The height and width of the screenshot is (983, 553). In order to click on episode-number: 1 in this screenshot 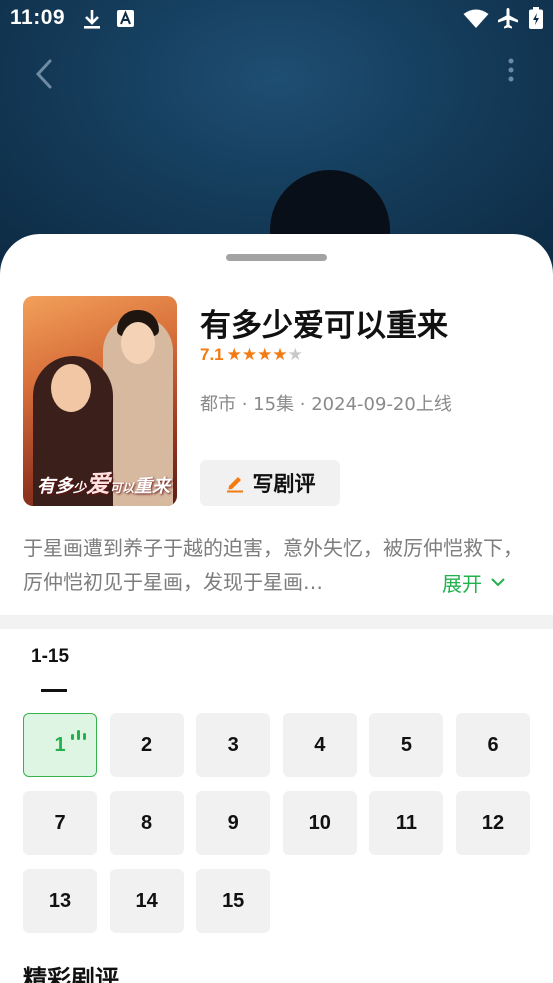, I will do `click(60, 744)`.